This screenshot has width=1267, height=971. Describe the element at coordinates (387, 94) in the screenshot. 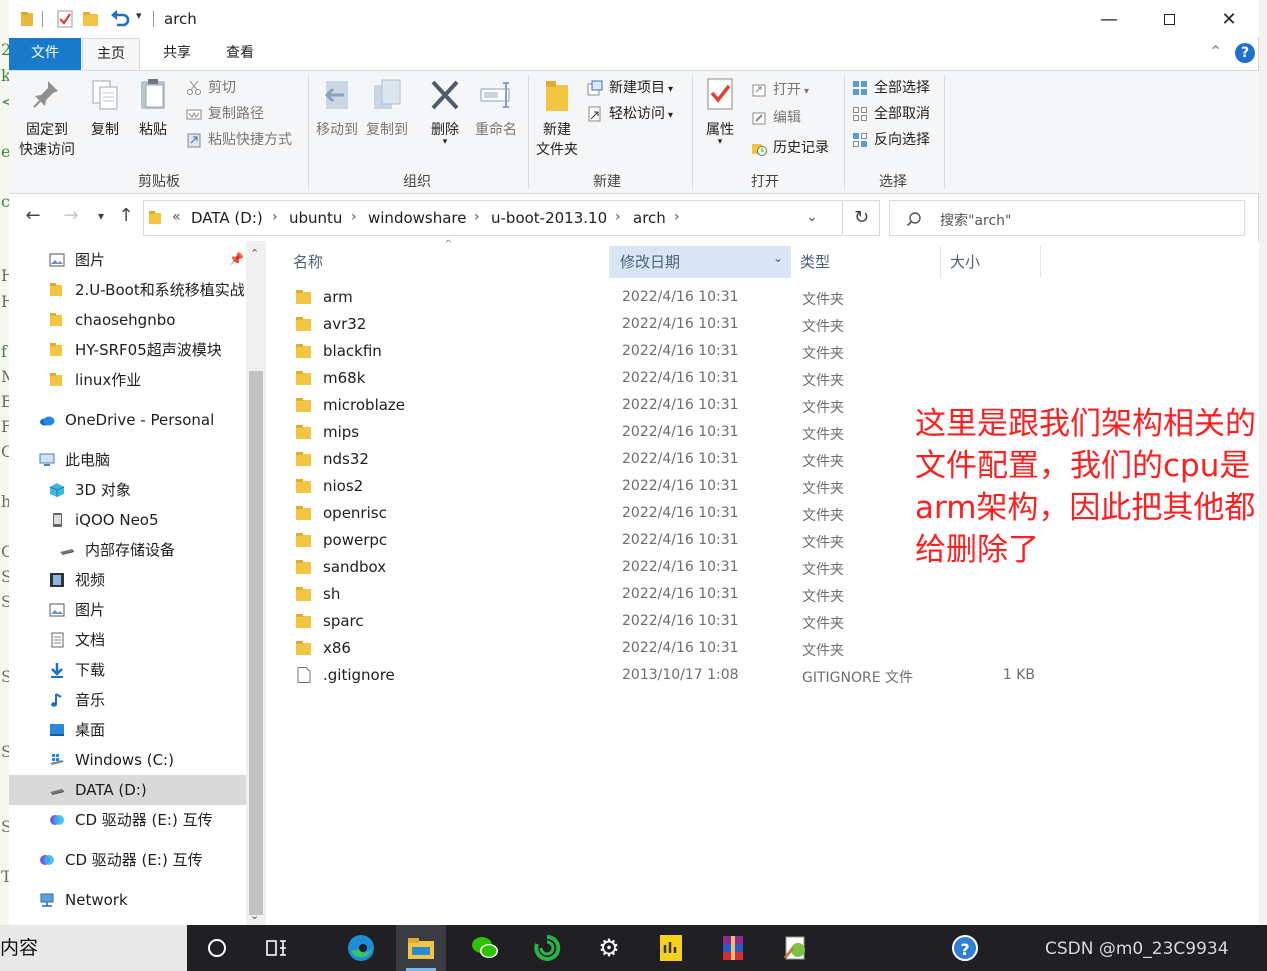

I see `copy-to-icon` at that location.